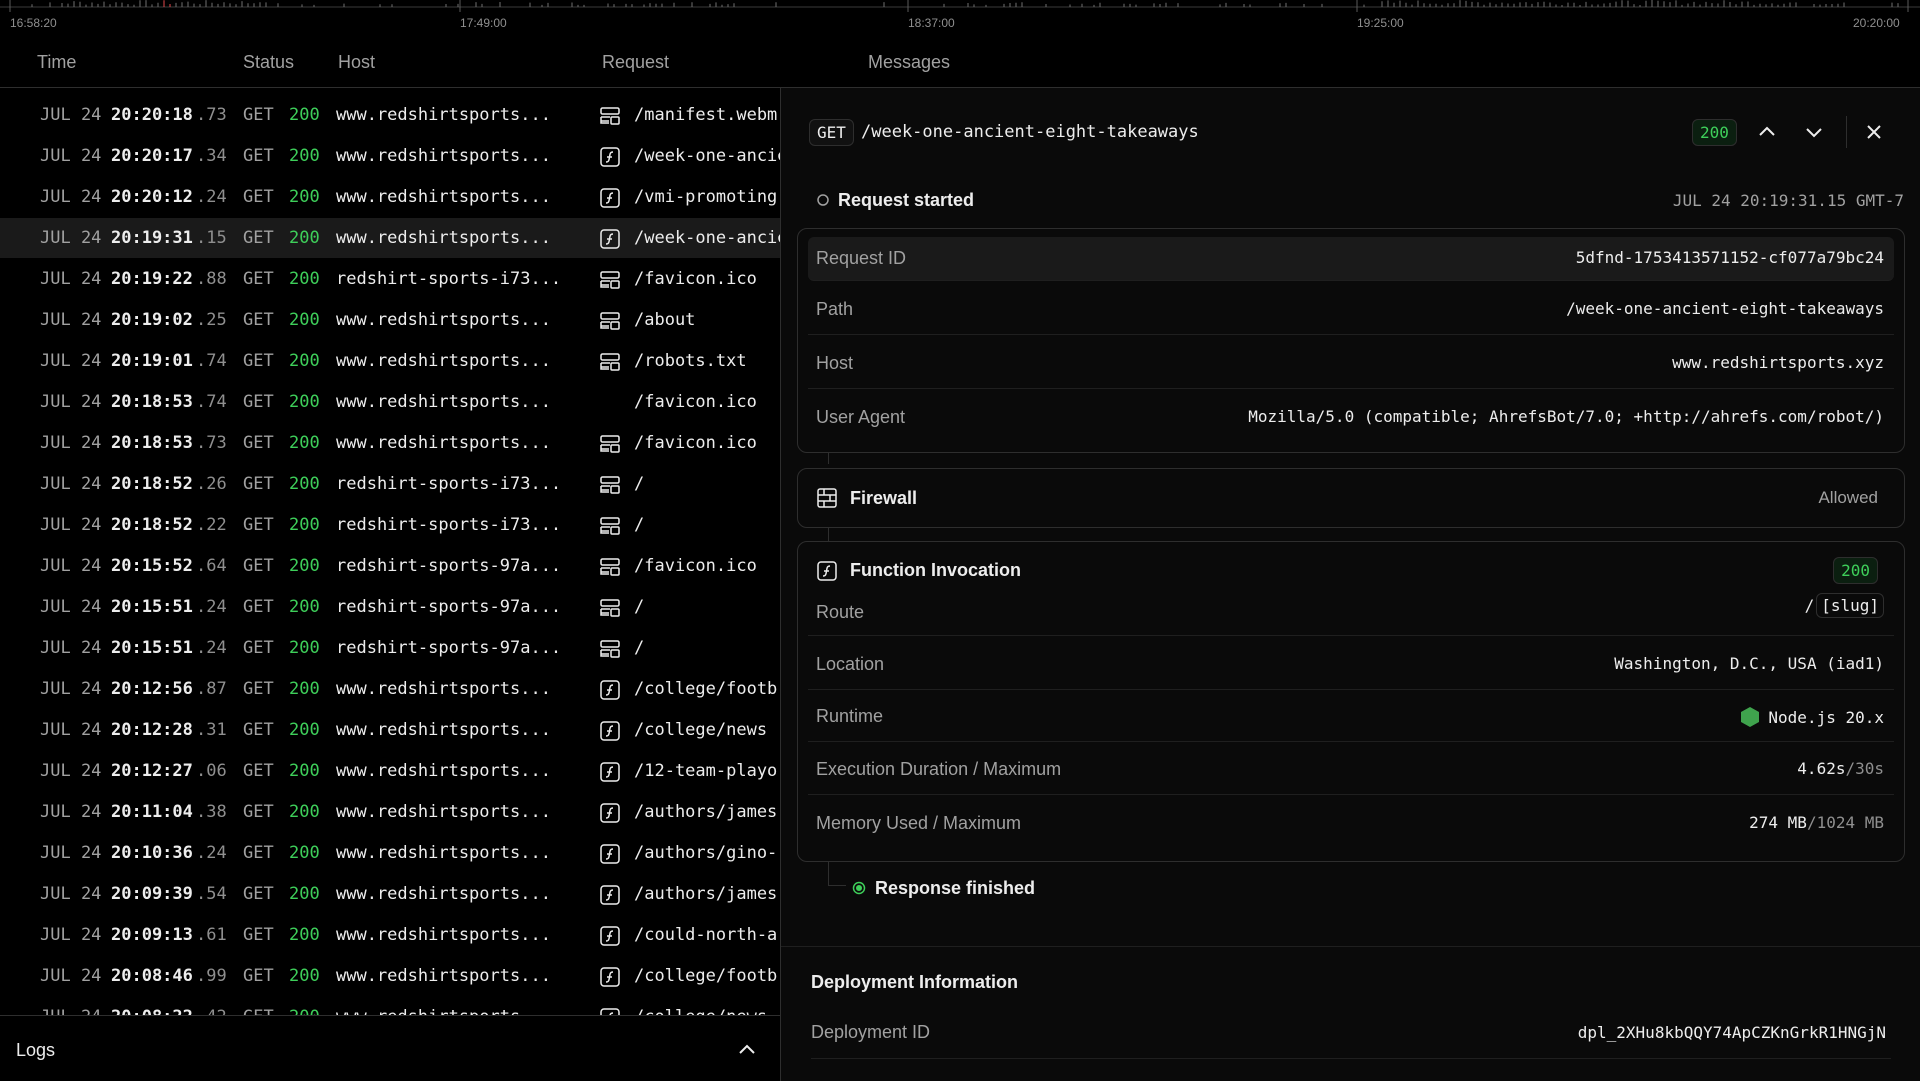 The height and width of the screenshot is (1081, 1920). I want to click on firewall-icon, so click(827, 498).